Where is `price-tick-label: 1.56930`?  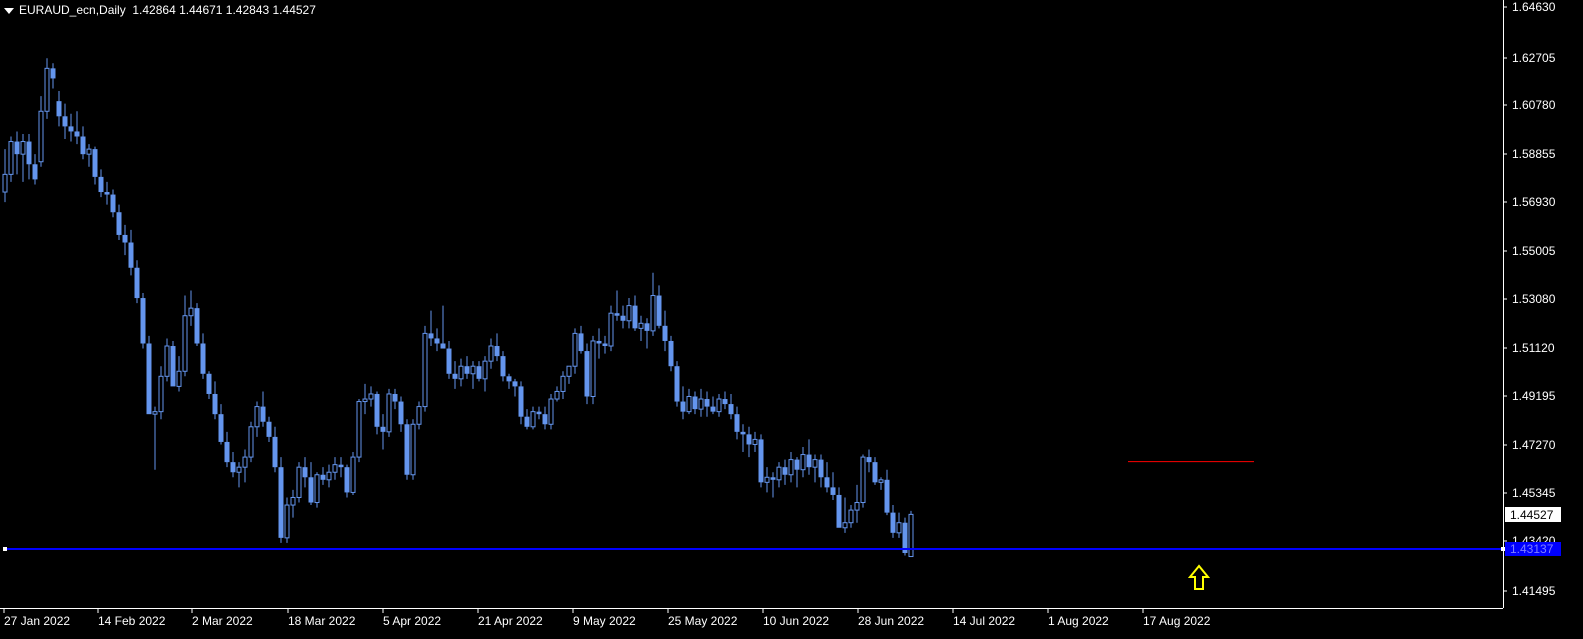
price-tick-label: 1.56930 is located at coordinates (1534, 202).